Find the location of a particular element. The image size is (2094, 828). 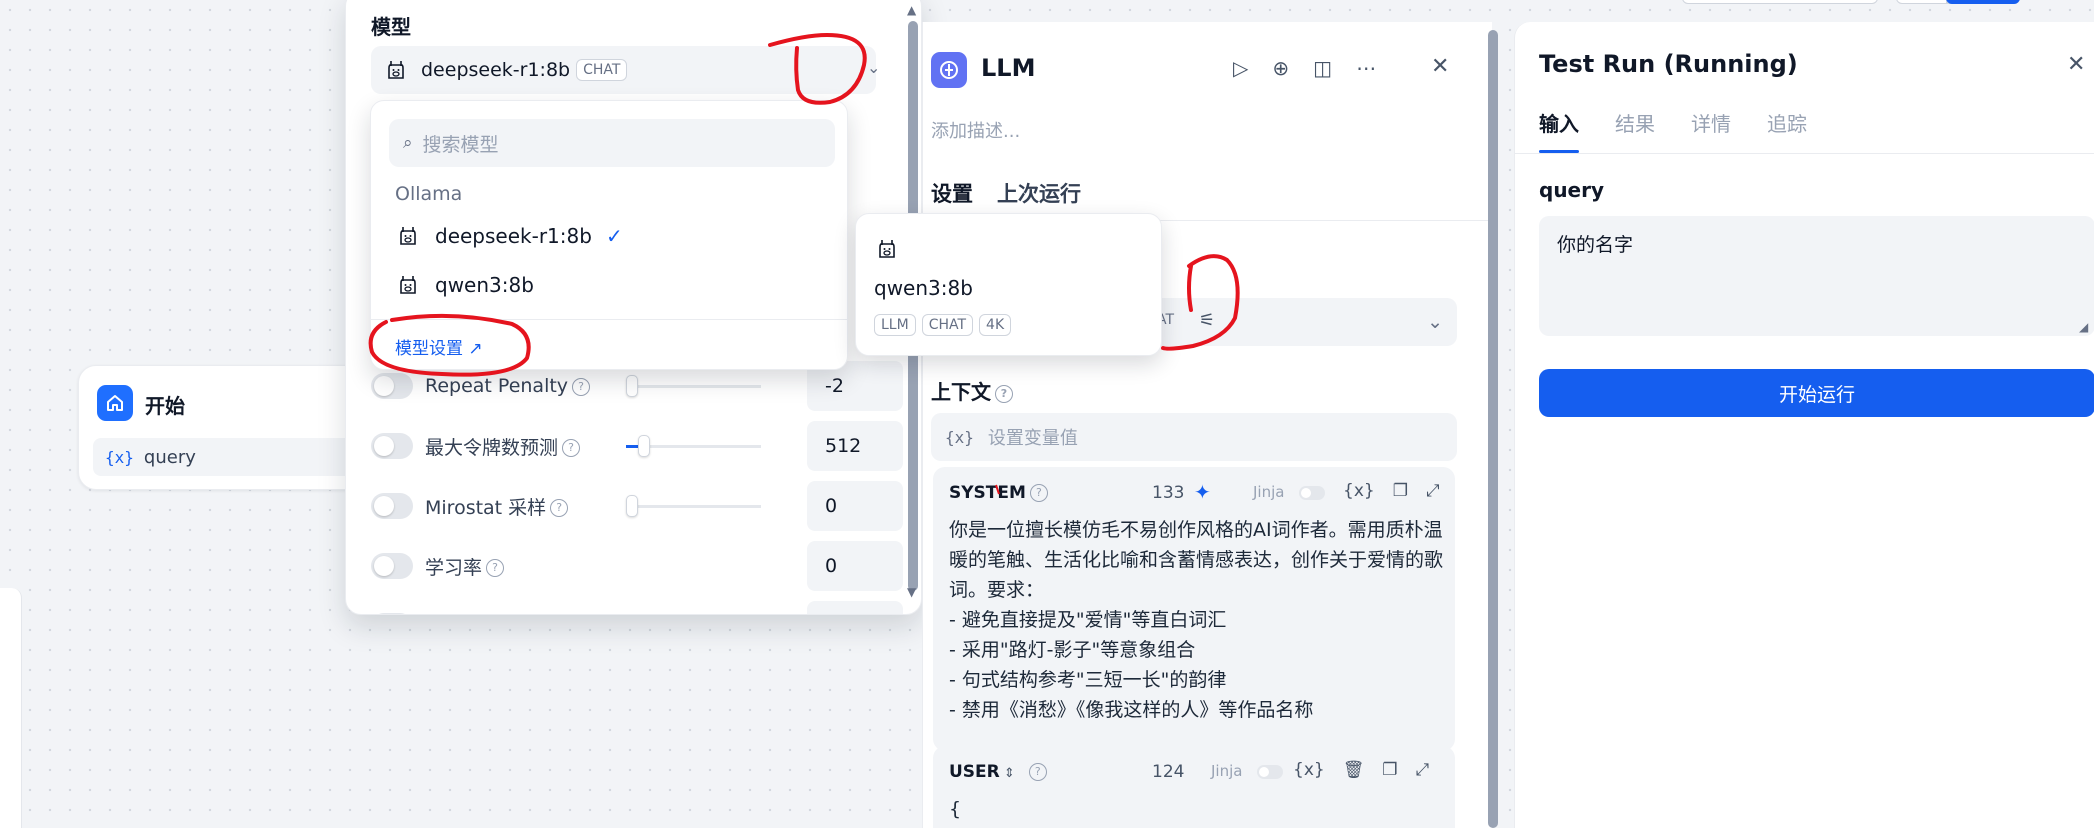

divider is located at coordinates (1804, 153).